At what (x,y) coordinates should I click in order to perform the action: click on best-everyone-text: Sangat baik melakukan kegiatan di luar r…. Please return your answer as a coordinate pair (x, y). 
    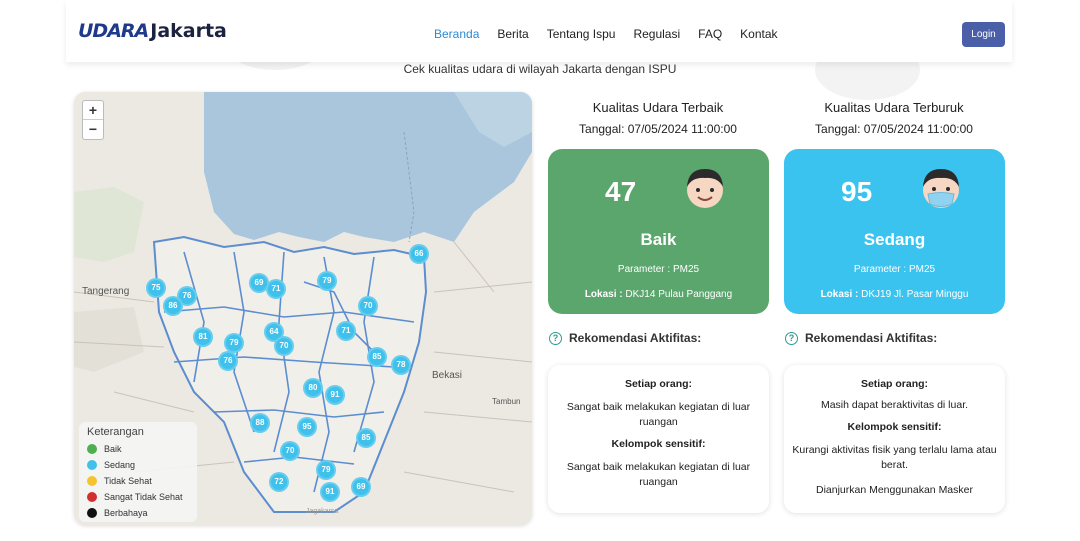
    Looking at the image, I should click on (658, 414).